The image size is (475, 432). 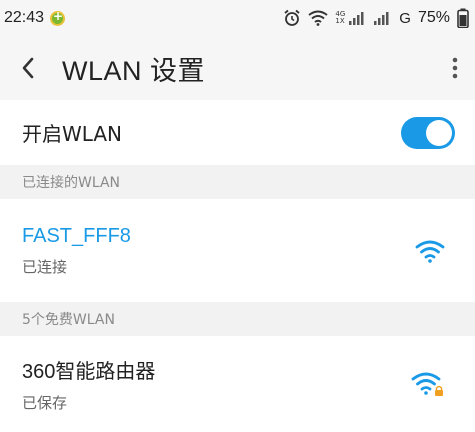 I want to click on network-status: 已保存, so click(x=45, y=403).